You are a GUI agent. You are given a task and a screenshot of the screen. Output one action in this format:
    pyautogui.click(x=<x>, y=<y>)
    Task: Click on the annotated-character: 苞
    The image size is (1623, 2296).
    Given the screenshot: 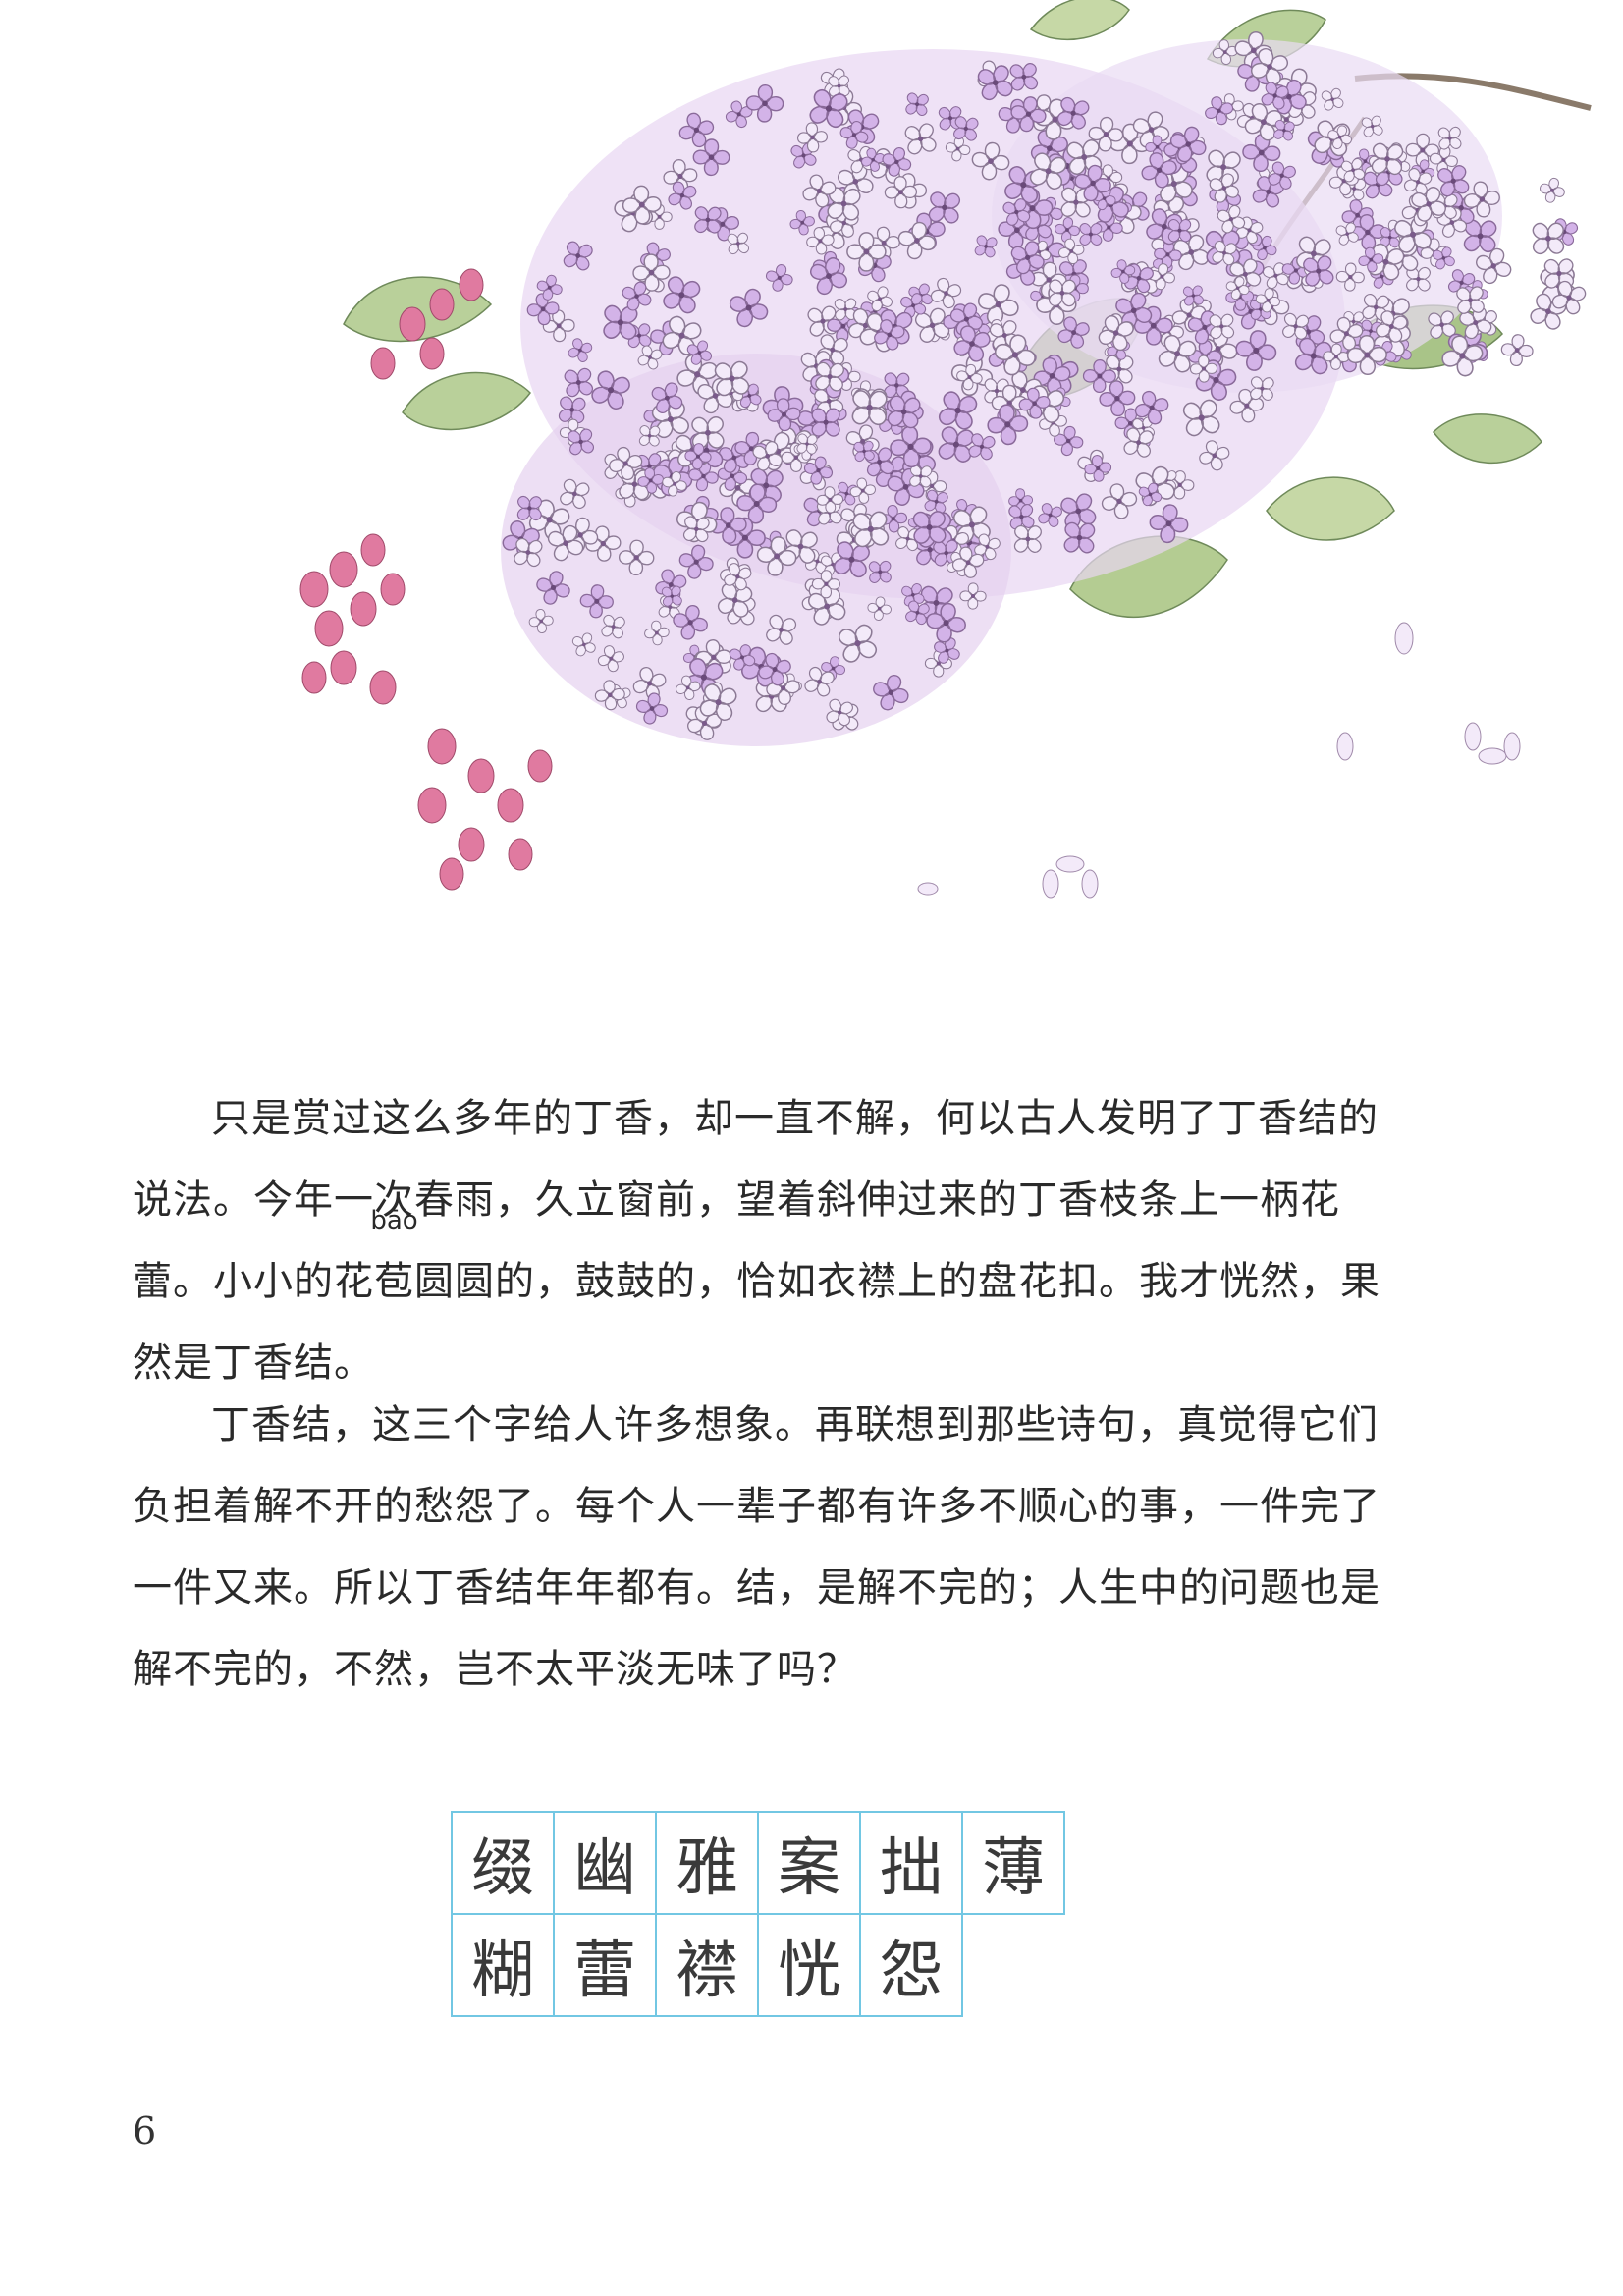 What is the action you would take?
    pyautogui.click(x=394, y=1281)
    